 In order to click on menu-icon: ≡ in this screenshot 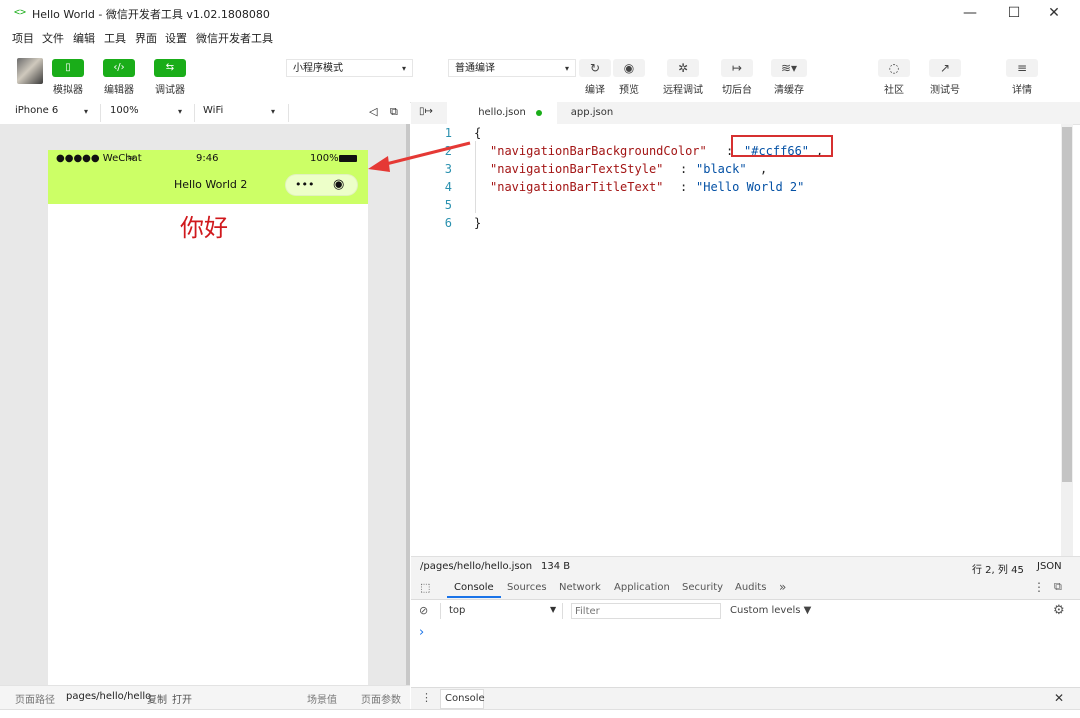, I will do `click(1022, 68)`.